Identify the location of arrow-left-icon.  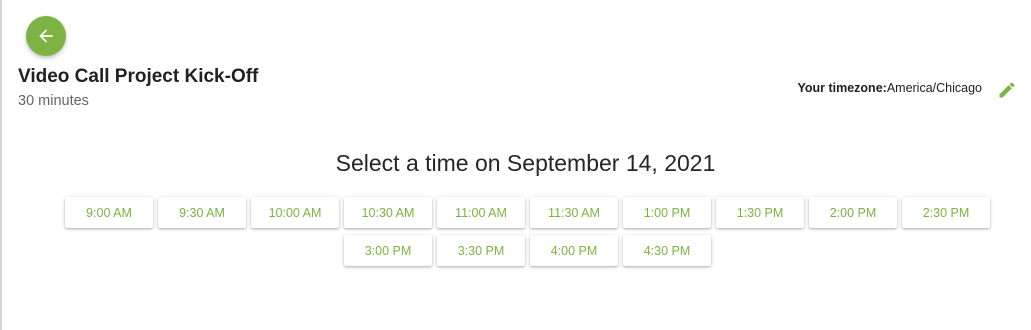
(46, 36).